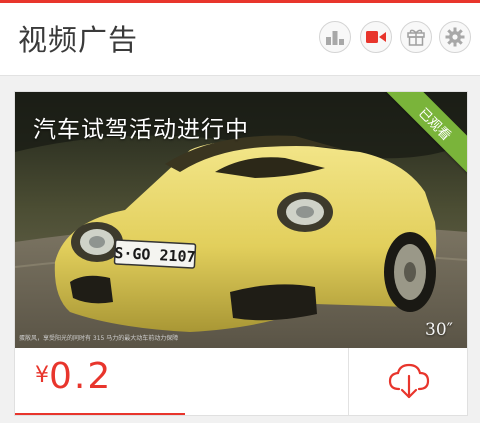 This screenshot has width=480, height=423. Describe the element at coordinates (141, 130) in the screenshot. I see `ad-title: 汽车试驾活动进行中` at that location.